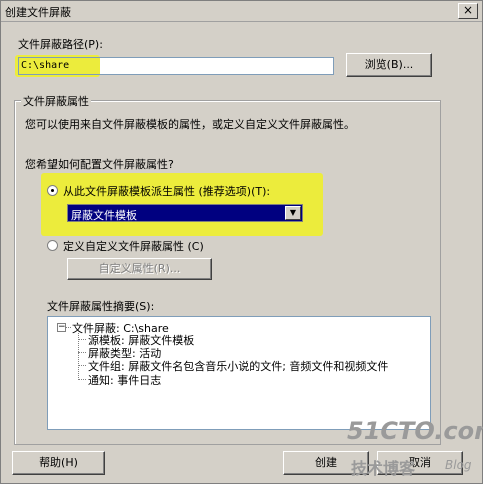 The width and height of the screenshot is (483, 484). Describe the element at coordinates (216, 66) in the screenshot. I see `path-input-blank` at that location.